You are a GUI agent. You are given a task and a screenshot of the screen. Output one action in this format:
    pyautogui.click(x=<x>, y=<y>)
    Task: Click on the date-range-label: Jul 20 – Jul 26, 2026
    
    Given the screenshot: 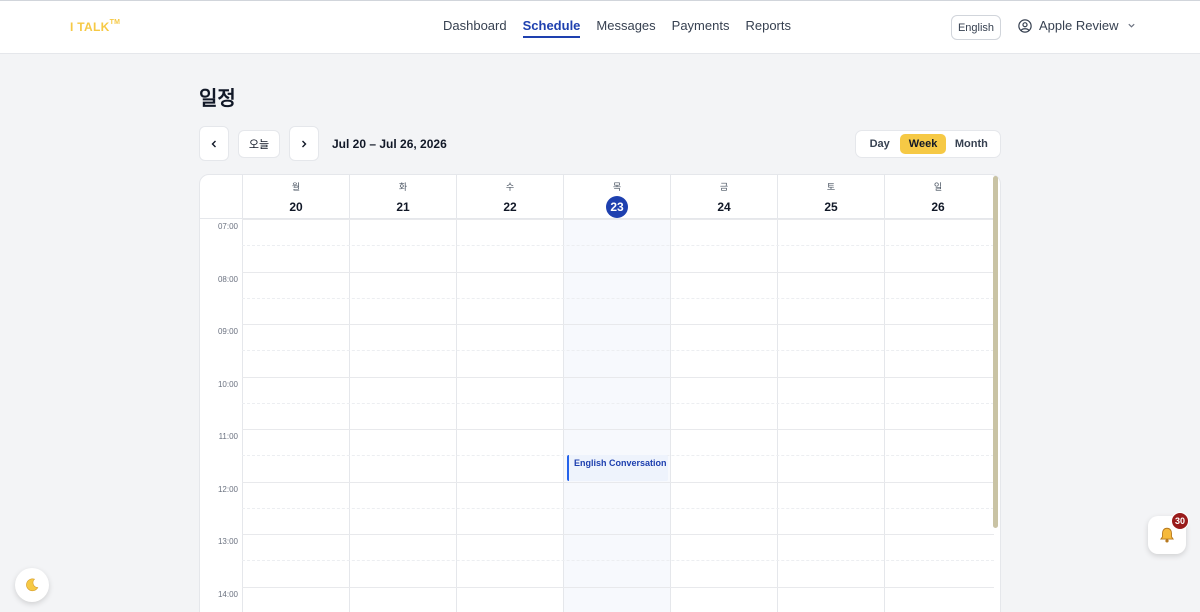 What is the action you would take?
    pyautogui.click(x=389, y=144)
    